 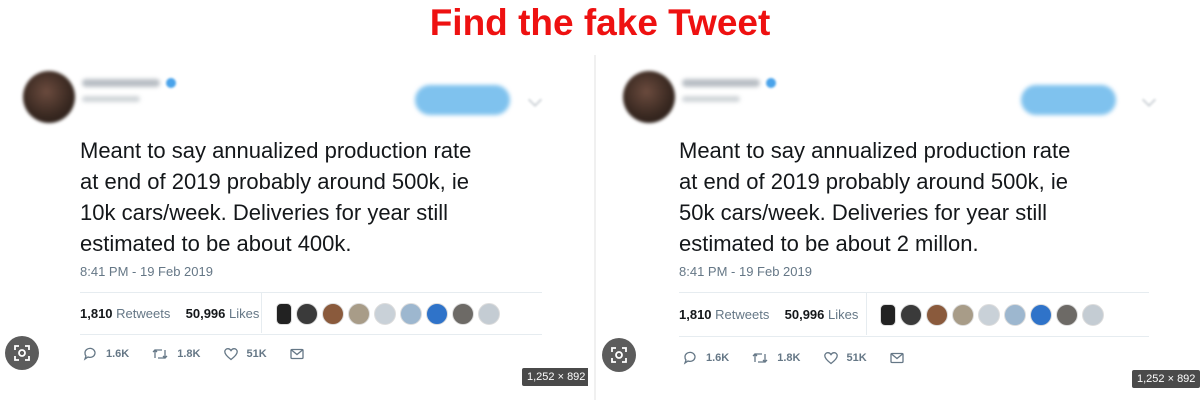 What do you see at coordinates (600, 22) in the screenshot?
I see `headline: Find the fake Tweet` at bounding box center [600, 22].